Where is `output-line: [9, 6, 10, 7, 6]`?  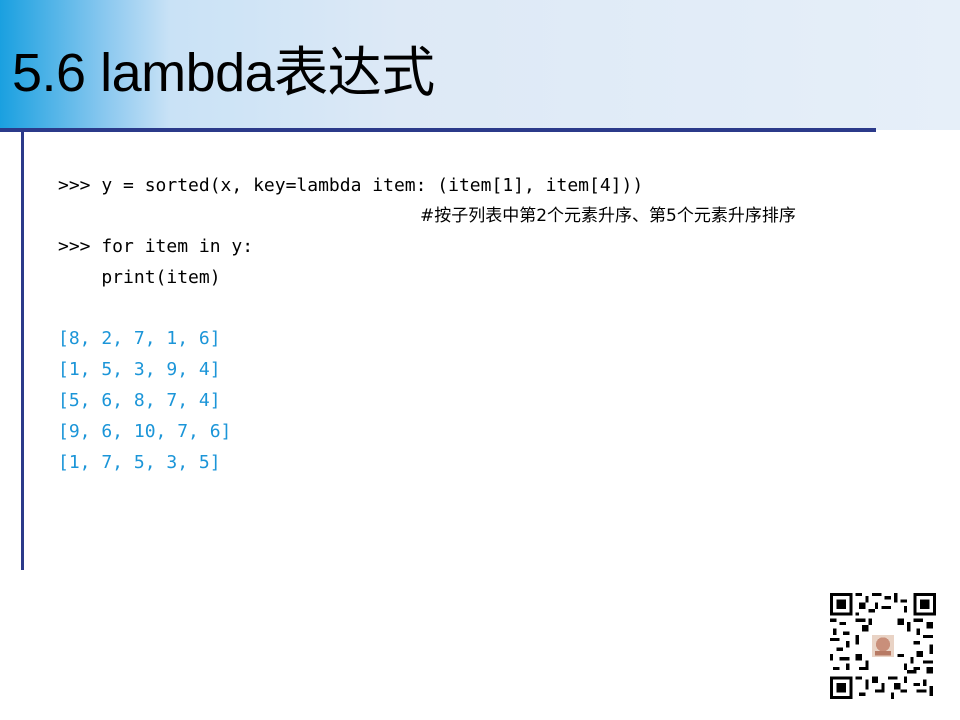 output-line: [9, 6, 10, 7, 6] is located at coordinates (145, 431).